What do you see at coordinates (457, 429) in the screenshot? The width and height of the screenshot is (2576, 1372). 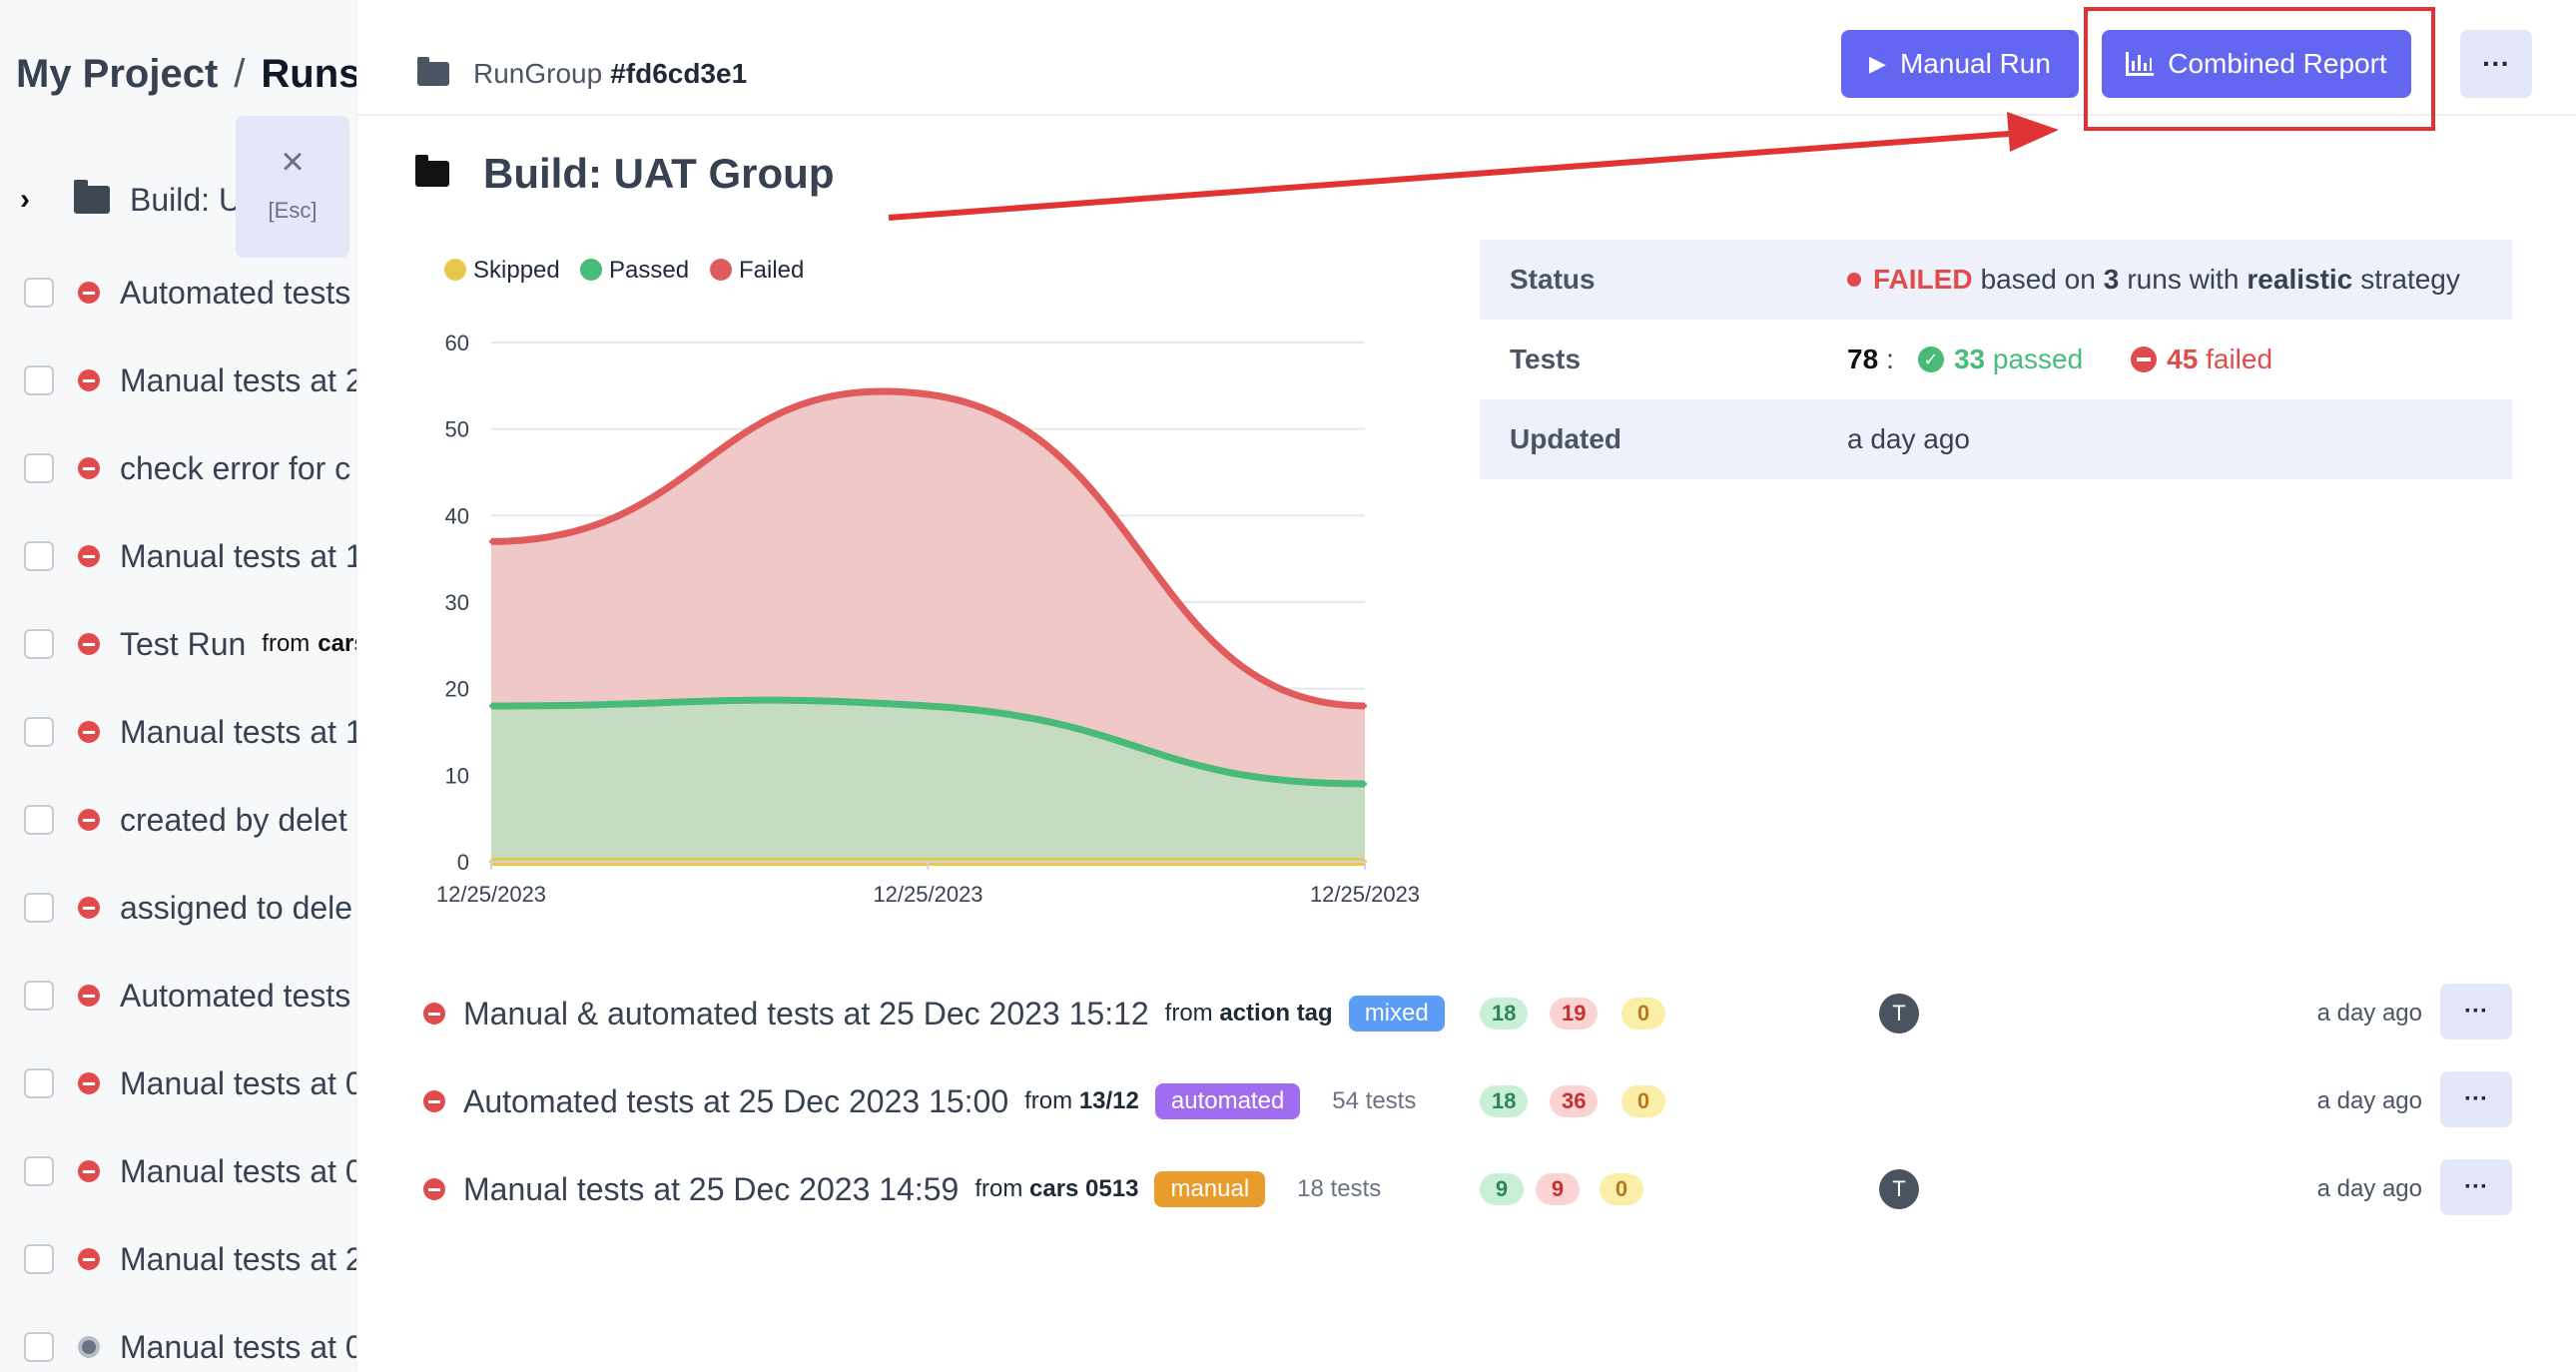 I see `y-tick-label: 50` at bounding box center [457, 429].